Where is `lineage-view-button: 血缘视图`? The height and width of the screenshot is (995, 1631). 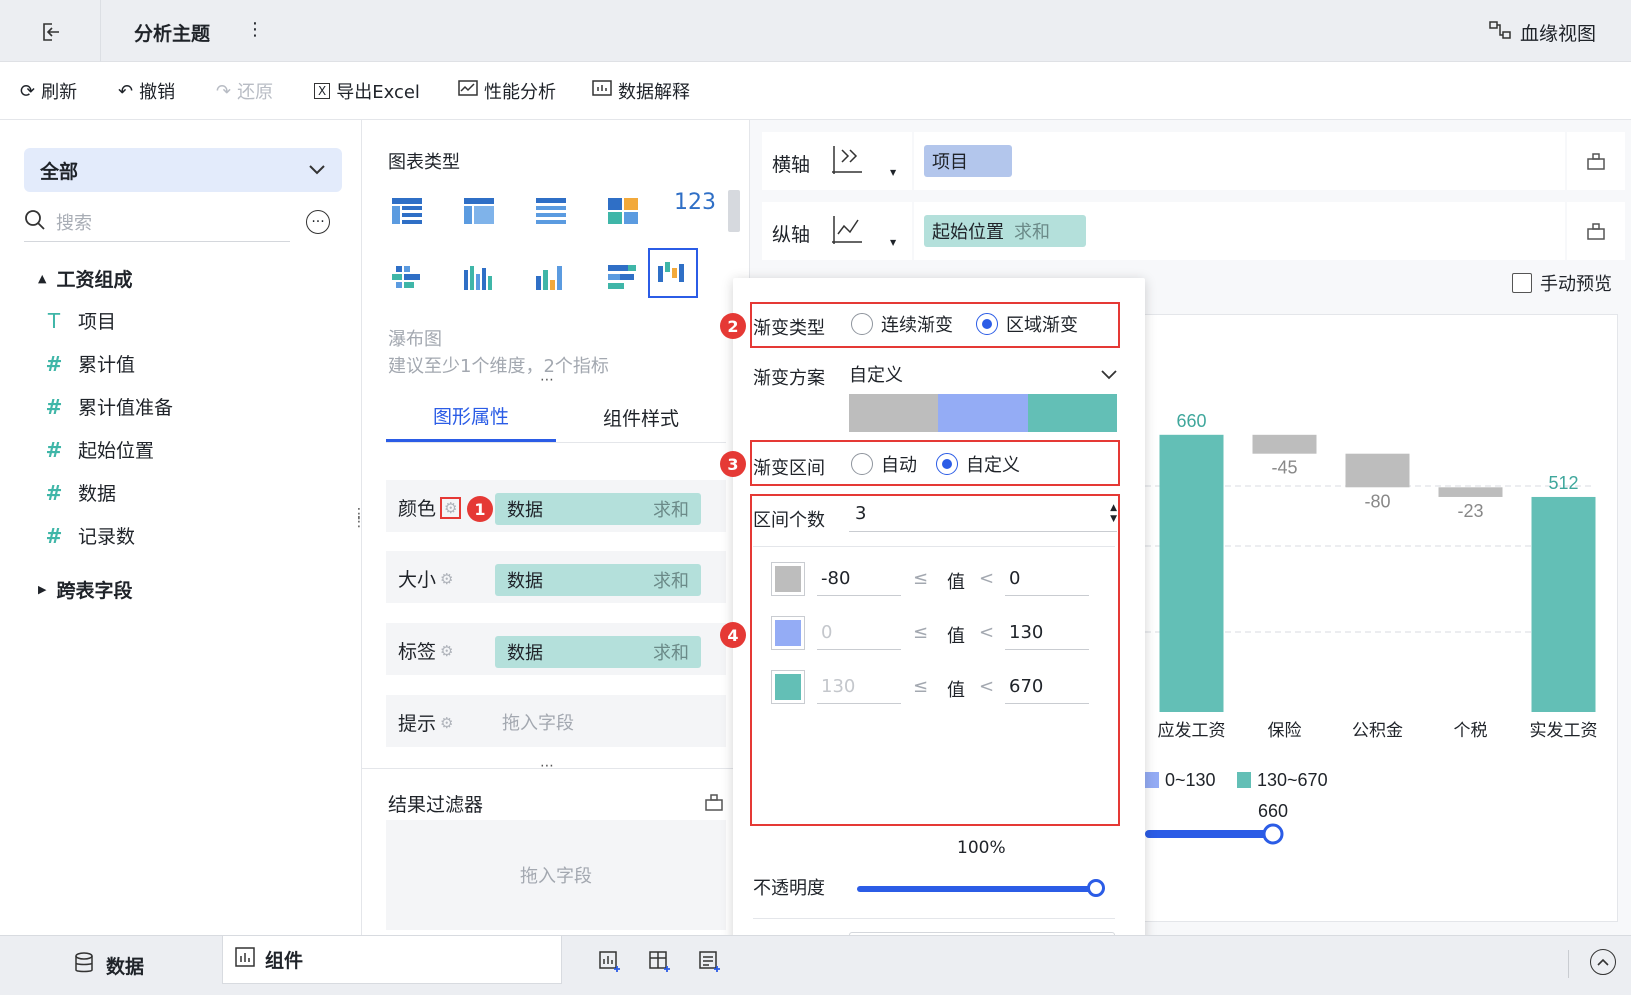 lineage-view-button: 血缘视图 is located at coordinates (1542, 32).